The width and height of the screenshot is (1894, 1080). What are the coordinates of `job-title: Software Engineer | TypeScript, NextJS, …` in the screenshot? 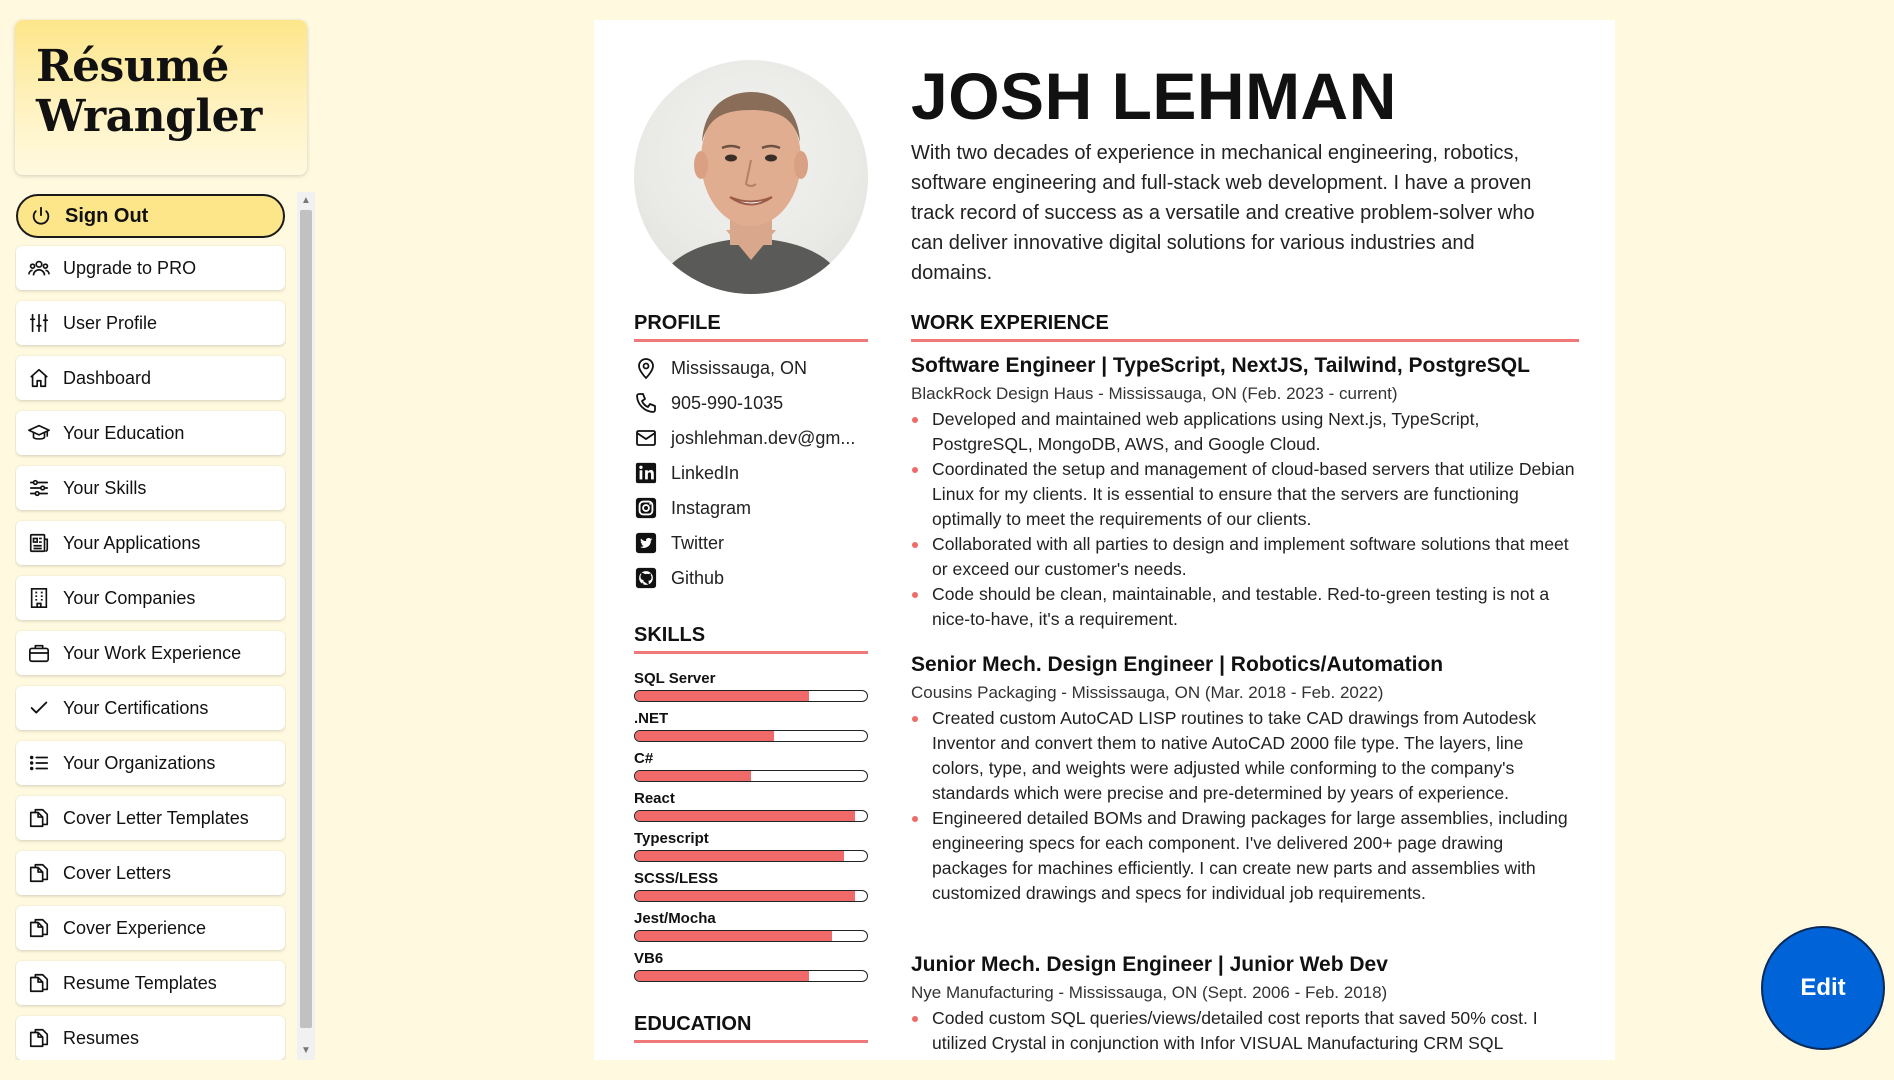 It's located at (1220, 365).